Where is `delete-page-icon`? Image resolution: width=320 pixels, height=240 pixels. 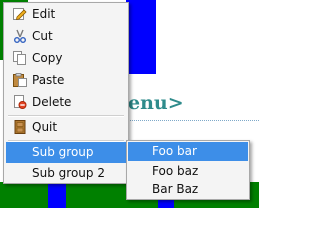
delete-page-icon is located at coordinates (20, 102).